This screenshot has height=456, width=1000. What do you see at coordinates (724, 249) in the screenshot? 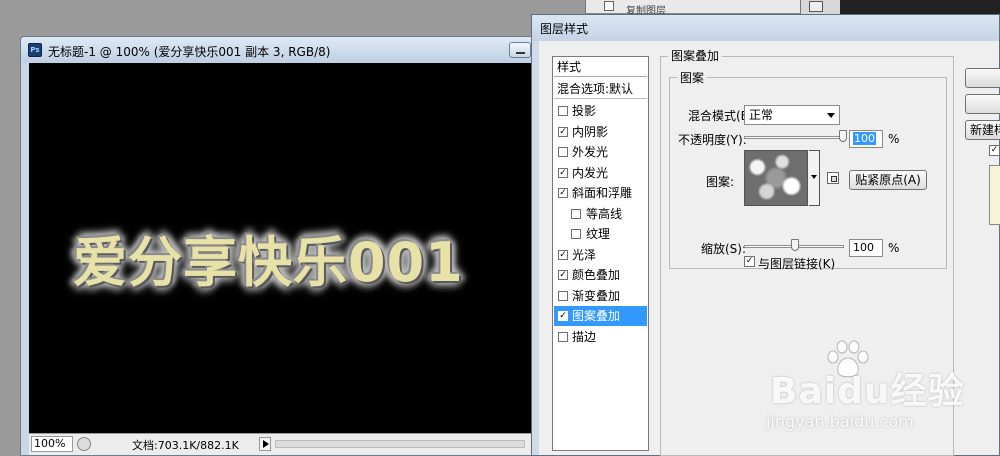
I see `scale-label: 缩放(S):` at bounding box center [724, 249].